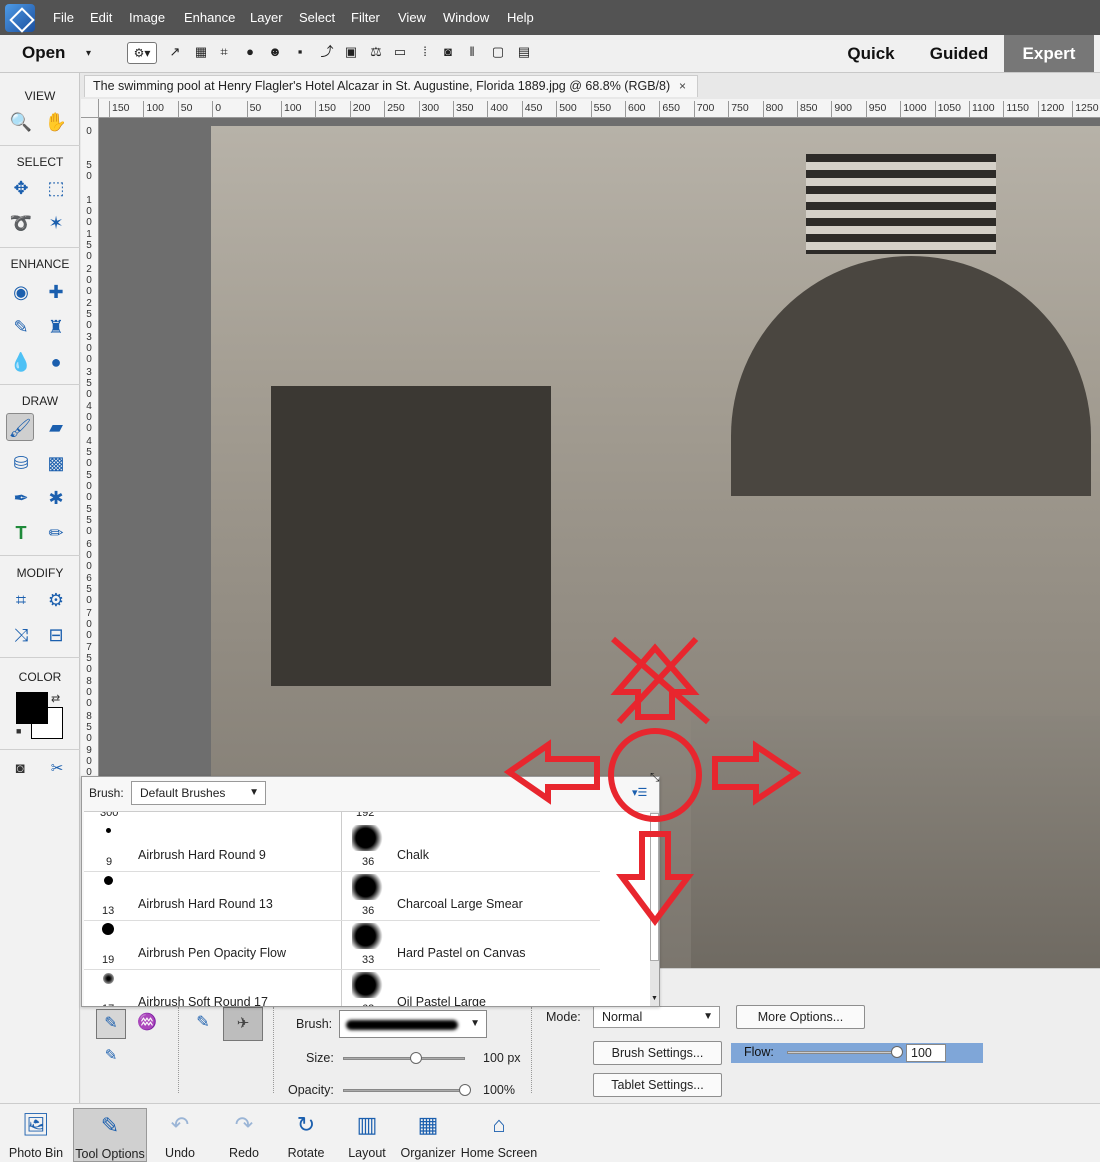 The height and width of the screenshot is (1162, 1100). Describe the element at coordinates (327, 52) in the screenshot. I see `chart-icon: ⤴` at that location.